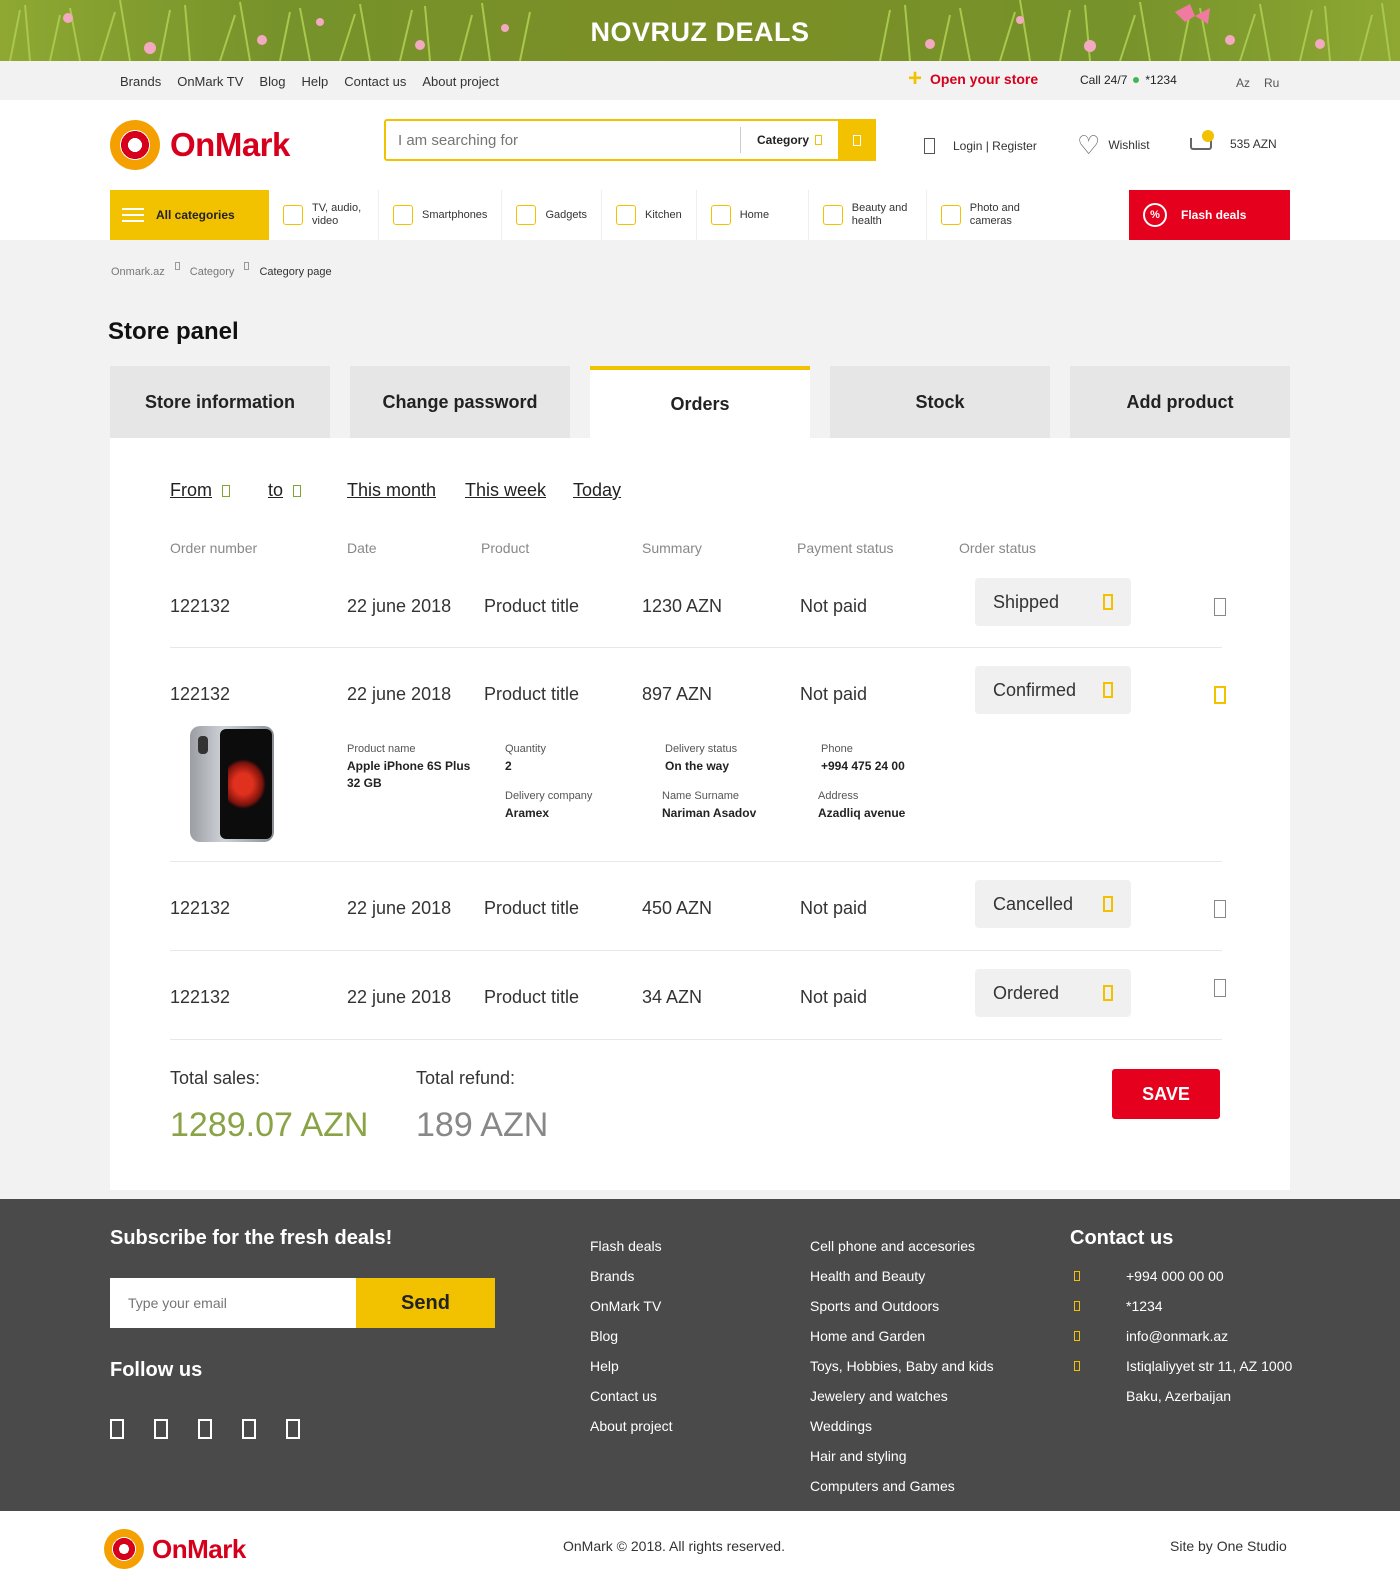 This screenshot has height=1593, width=1400. What do you see at coordinates (219, 490) in the screenshot?
I see `filter-from: From` at bounding box center [219, 490].